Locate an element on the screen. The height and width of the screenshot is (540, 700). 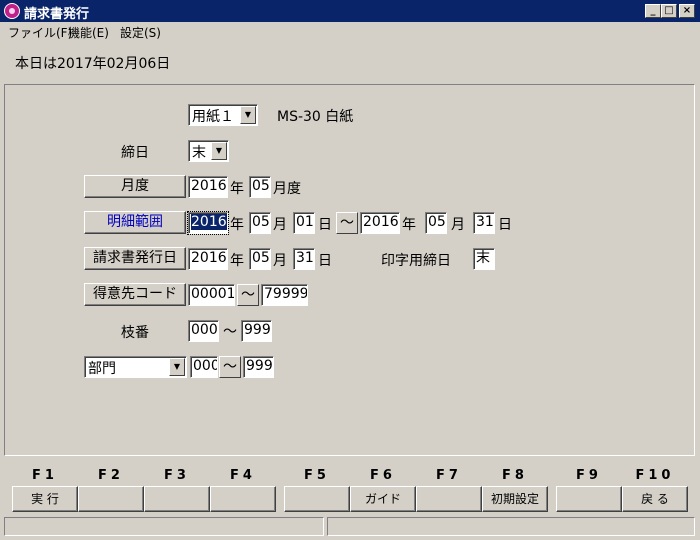
print-closing-label: 印字用締日 is located at coordinates (416, 261).